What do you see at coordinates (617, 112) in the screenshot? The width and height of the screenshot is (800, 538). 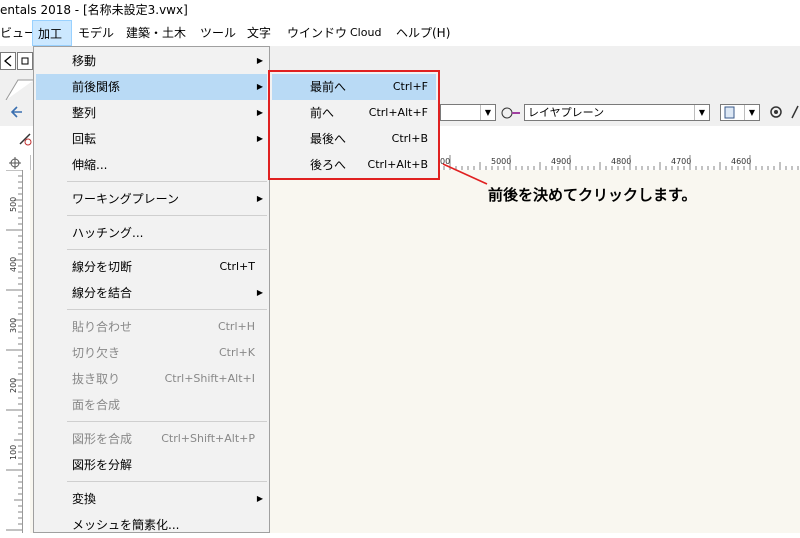 I see `layer-plane-dropdown: レイヤプレーン ▼` at bounding box center [617, 112].